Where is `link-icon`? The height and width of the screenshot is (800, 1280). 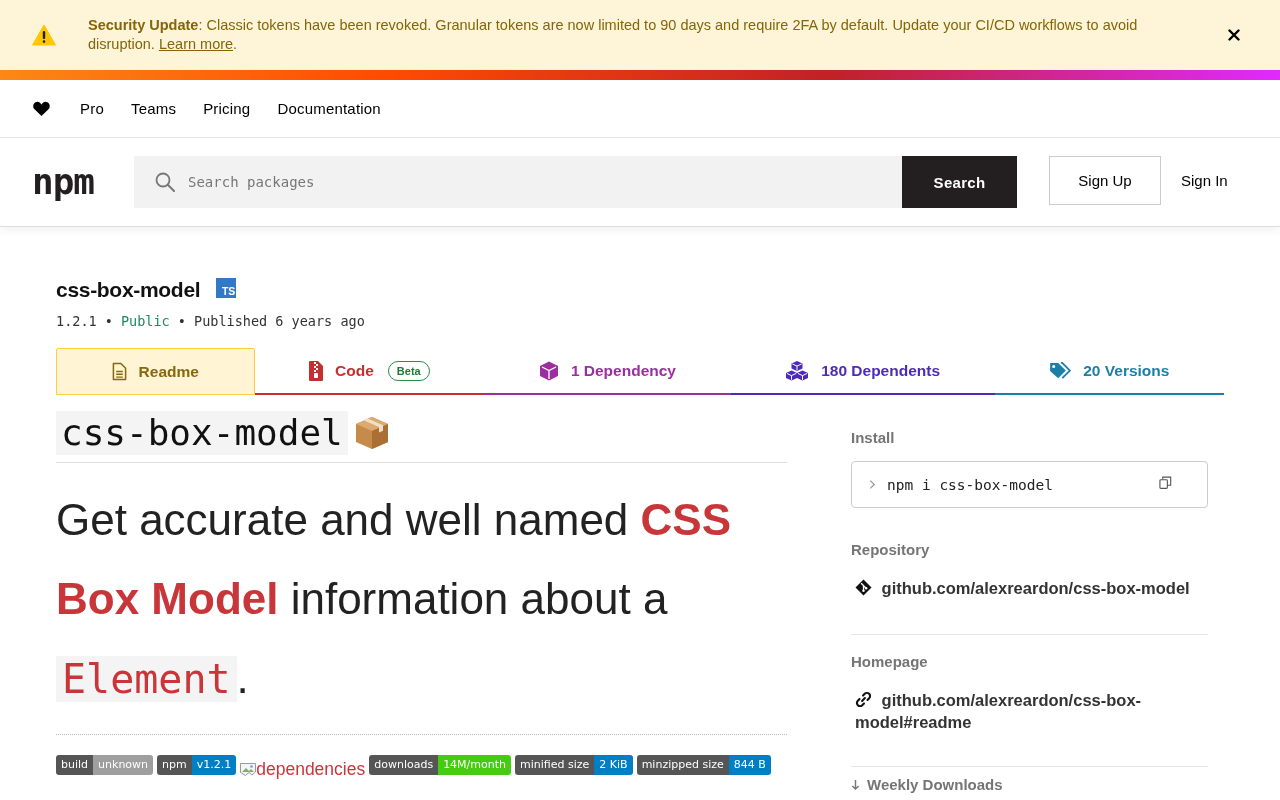 link-icon is located at coordinates (863, 699).